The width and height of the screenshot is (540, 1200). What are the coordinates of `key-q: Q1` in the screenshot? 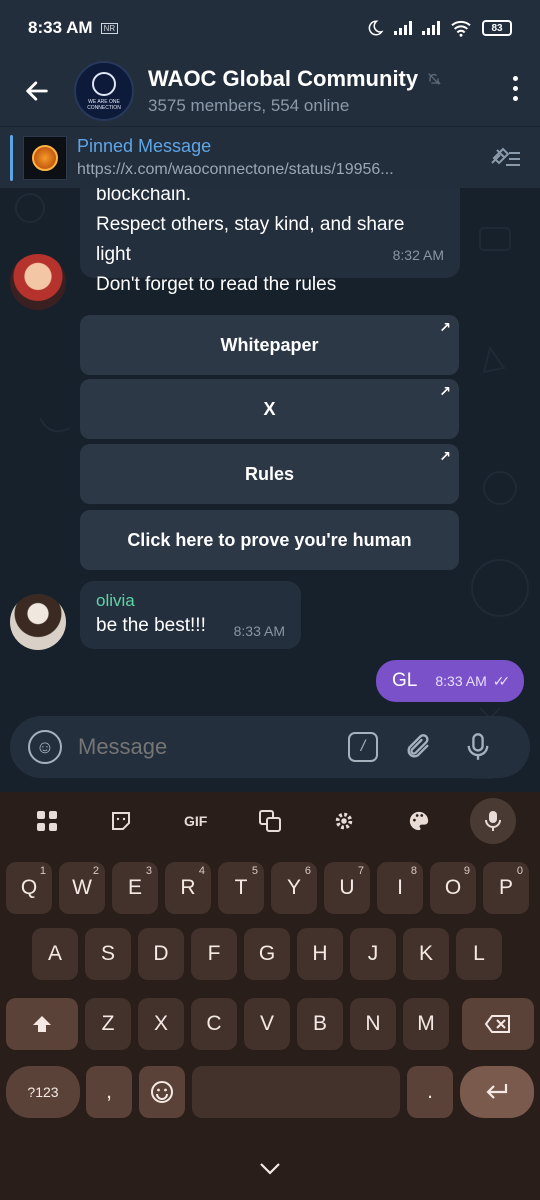 It's located at (29, 888).